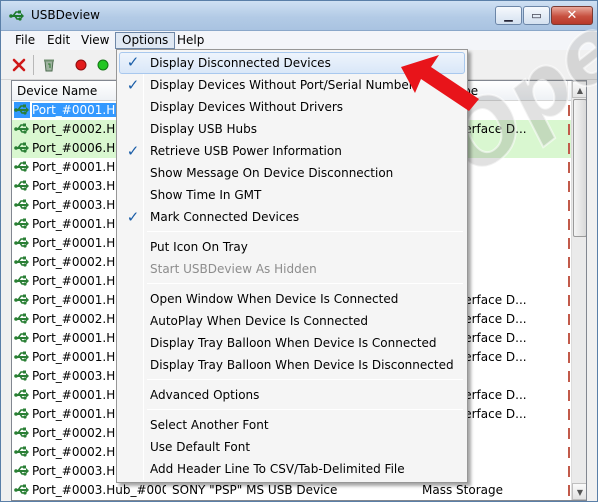 This screenshot has height=502, width=598. Describe the element at coordinates (81, 65) in the screenshot. I see `red-dot-icon` at that location.